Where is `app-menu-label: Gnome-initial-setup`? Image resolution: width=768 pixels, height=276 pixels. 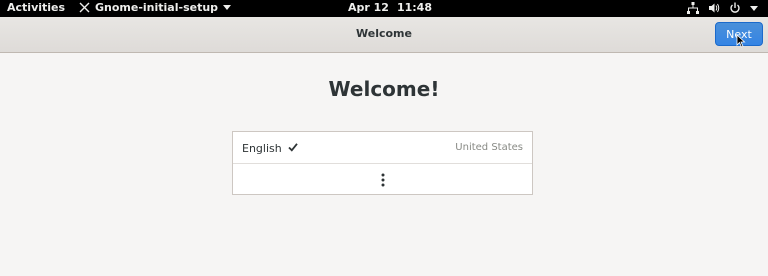 app-menu-label: Gnome-initial-setup is located at coordinates (157, 7).